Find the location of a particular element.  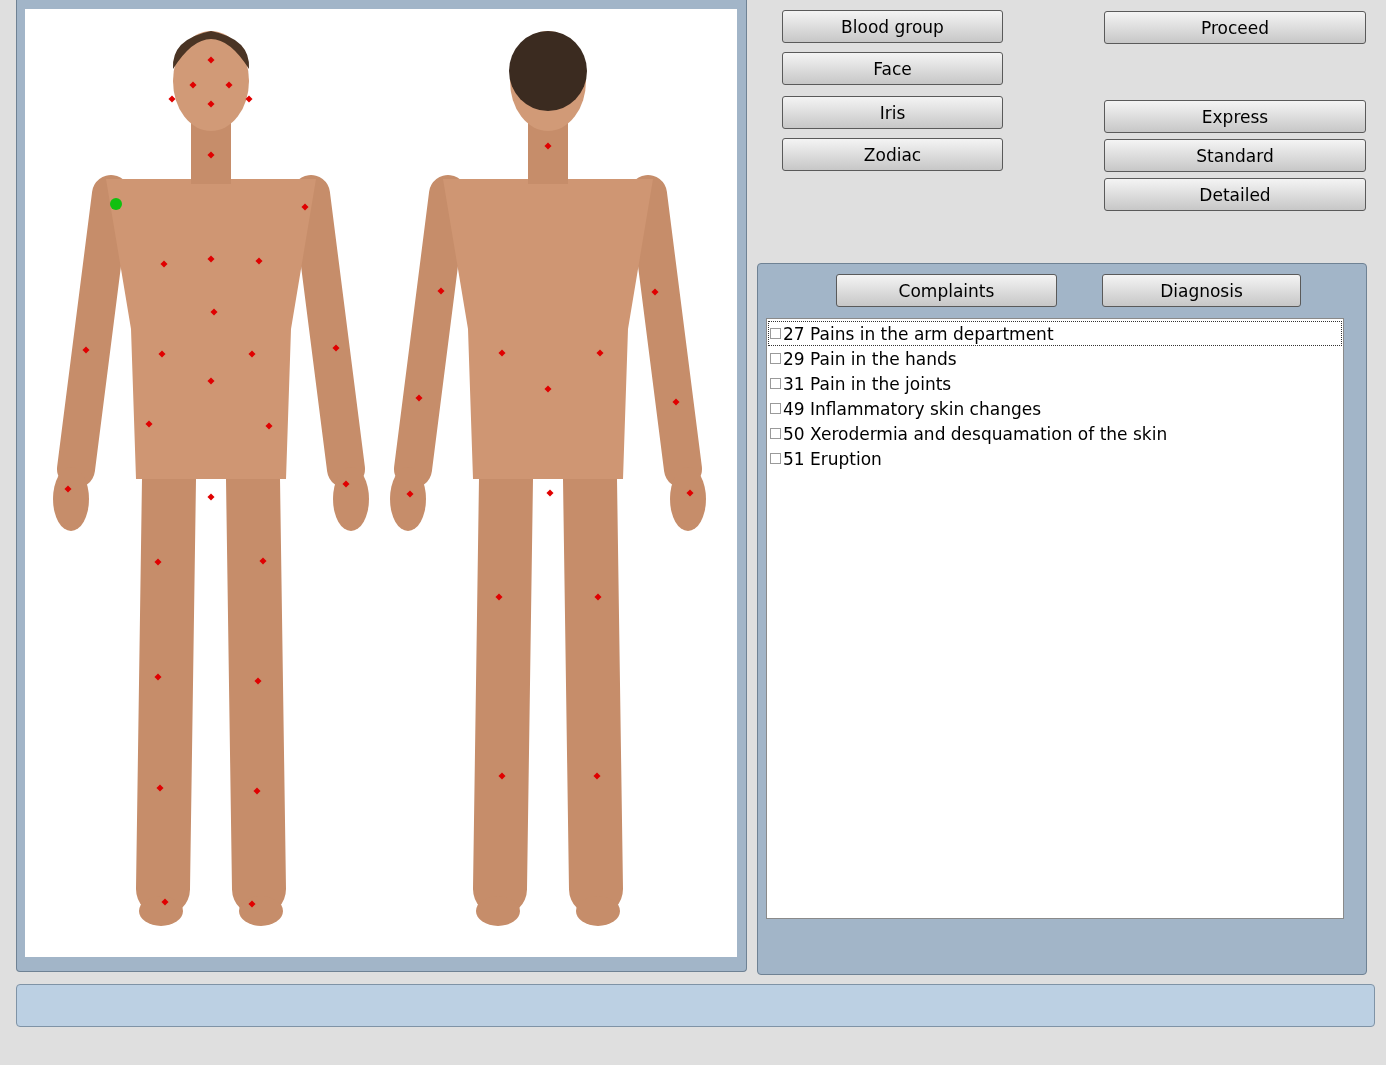

complaint-item: 50 Xerodermia and desquamation of the skin is located at coordinates (1055, 433).